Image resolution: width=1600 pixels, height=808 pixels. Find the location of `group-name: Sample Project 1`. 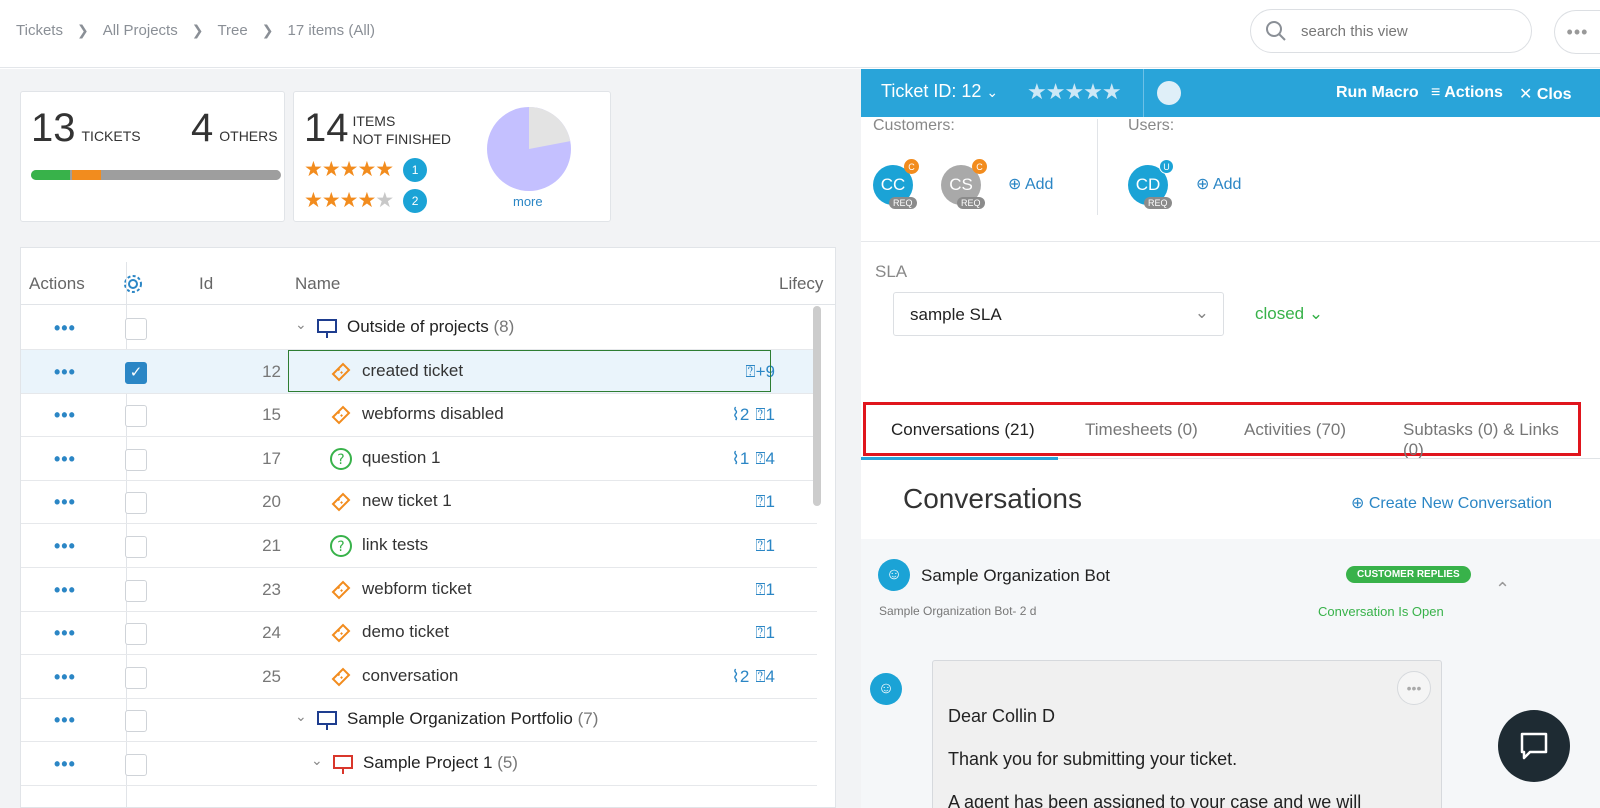

group-name: Sample Project 1 is located at coordinates (427, 762).